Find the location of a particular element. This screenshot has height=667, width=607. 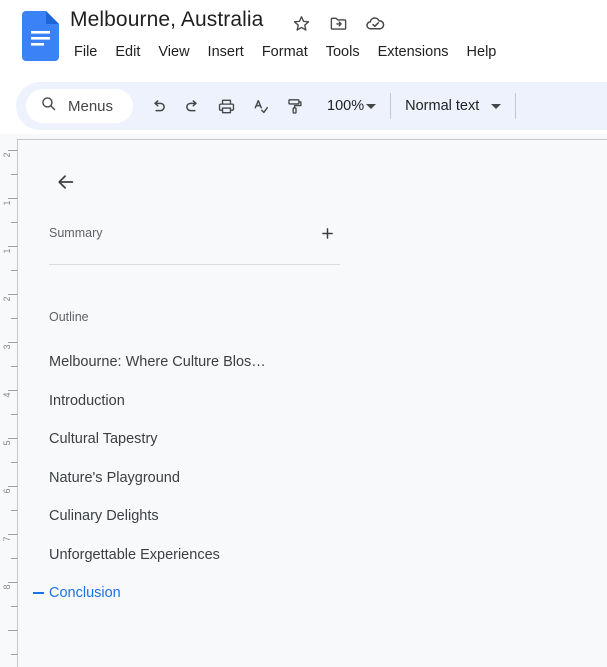

vertical-ruler: 2 1 1 2 3 4 5 6 7 8 is located at coordinates (8, 400).